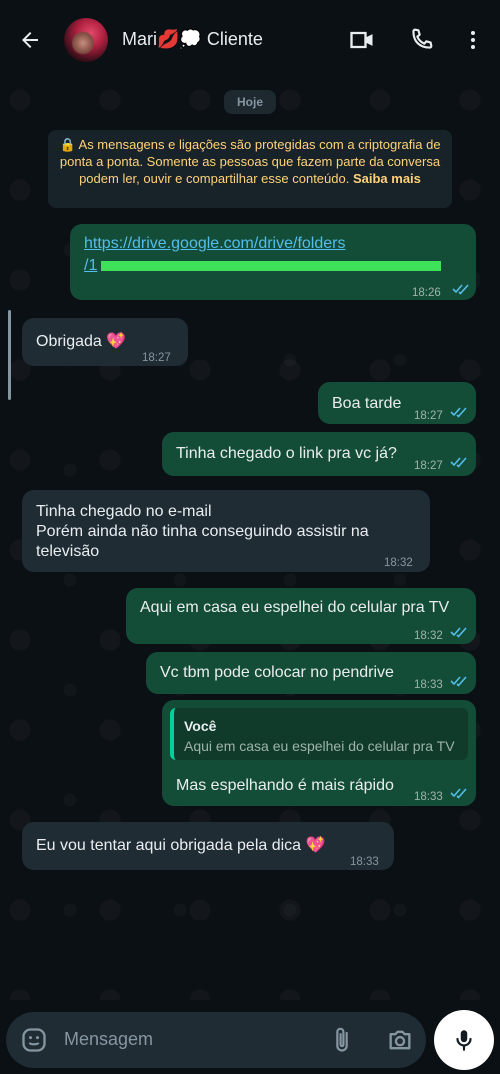  Describe the element at coordinates (362, 40) in the screenshot. I see `video-call-icon` at that location.